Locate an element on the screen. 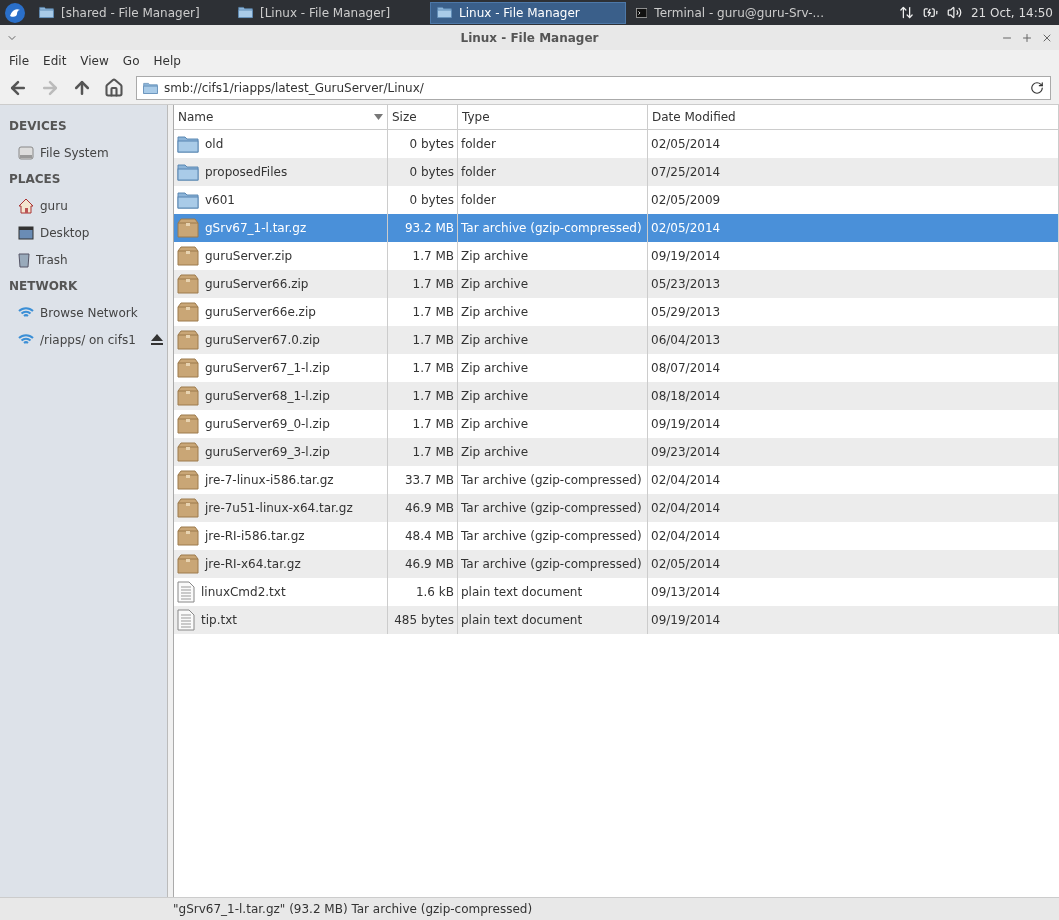  file-row: jre-RI-i586.tar.gz 48.4 MB Tar archive (gzip-compressed) 02/04/2014 is located at coordinates (616, 536).